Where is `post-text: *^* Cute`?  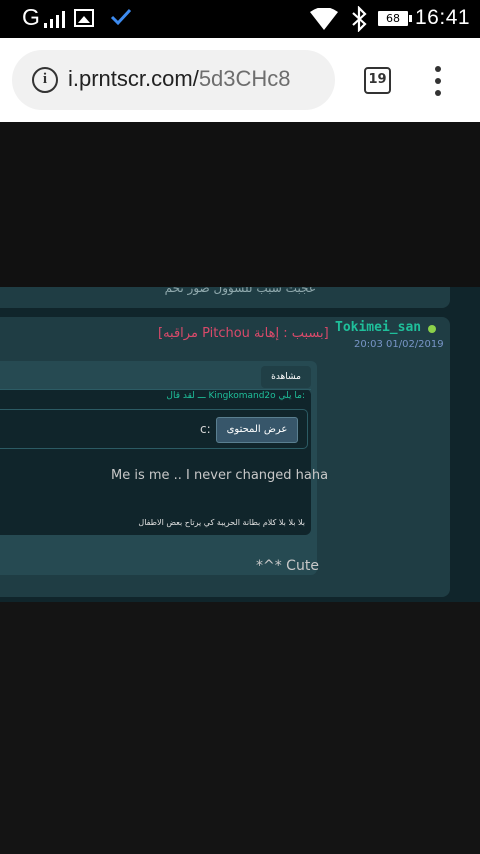 post-text: *^* Cute is located at coordinates (287, 566).